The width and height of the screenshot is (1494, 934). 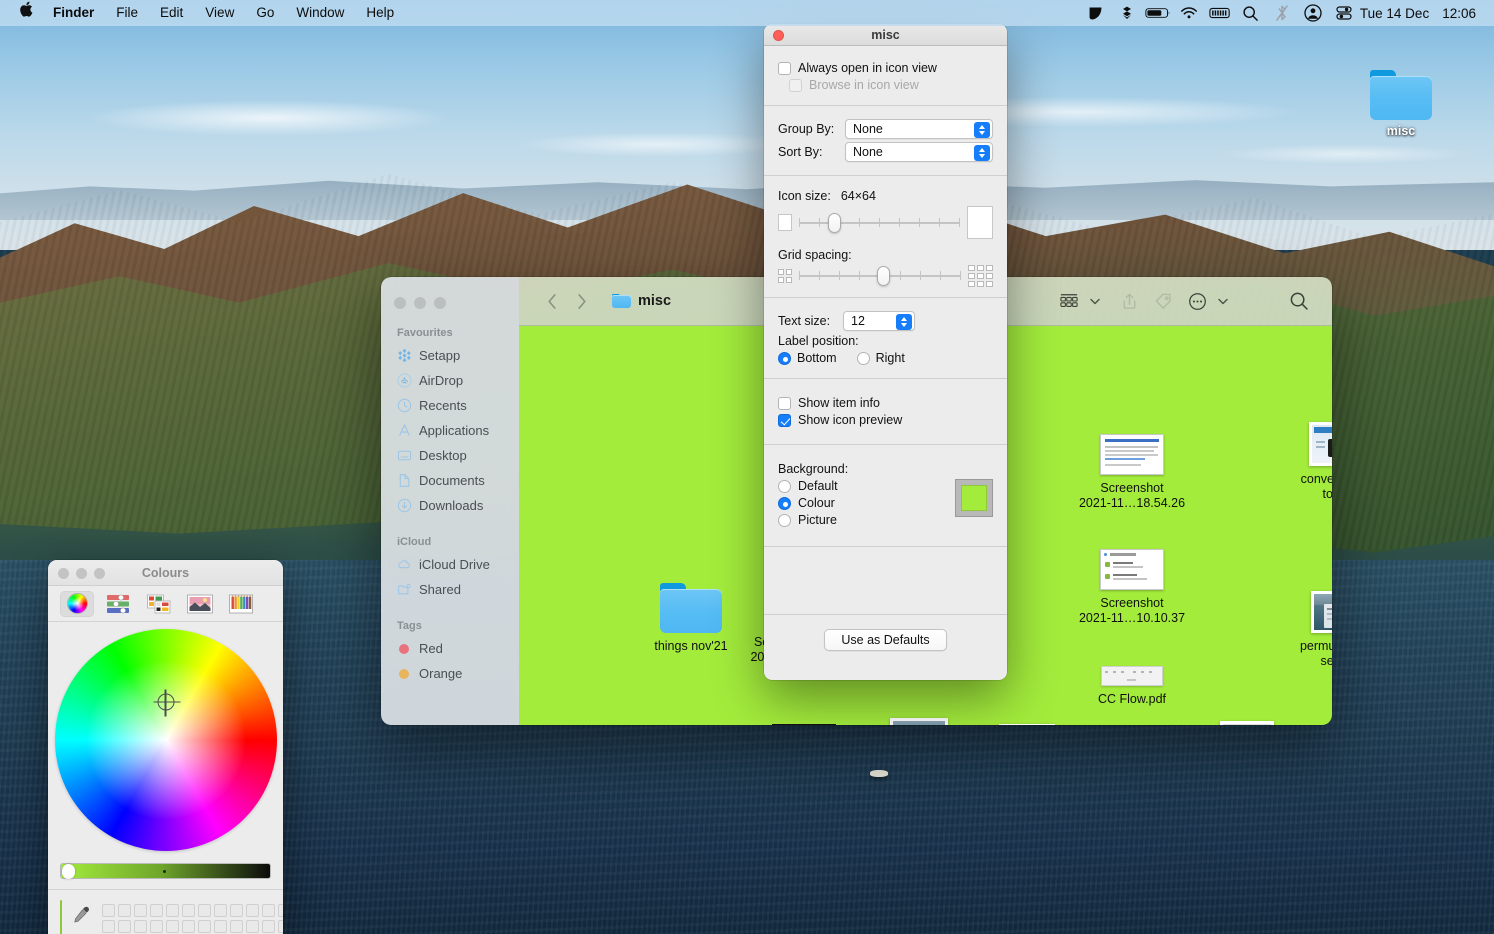 I want to click on apple-menu-icon, so click(x=28, y=13).